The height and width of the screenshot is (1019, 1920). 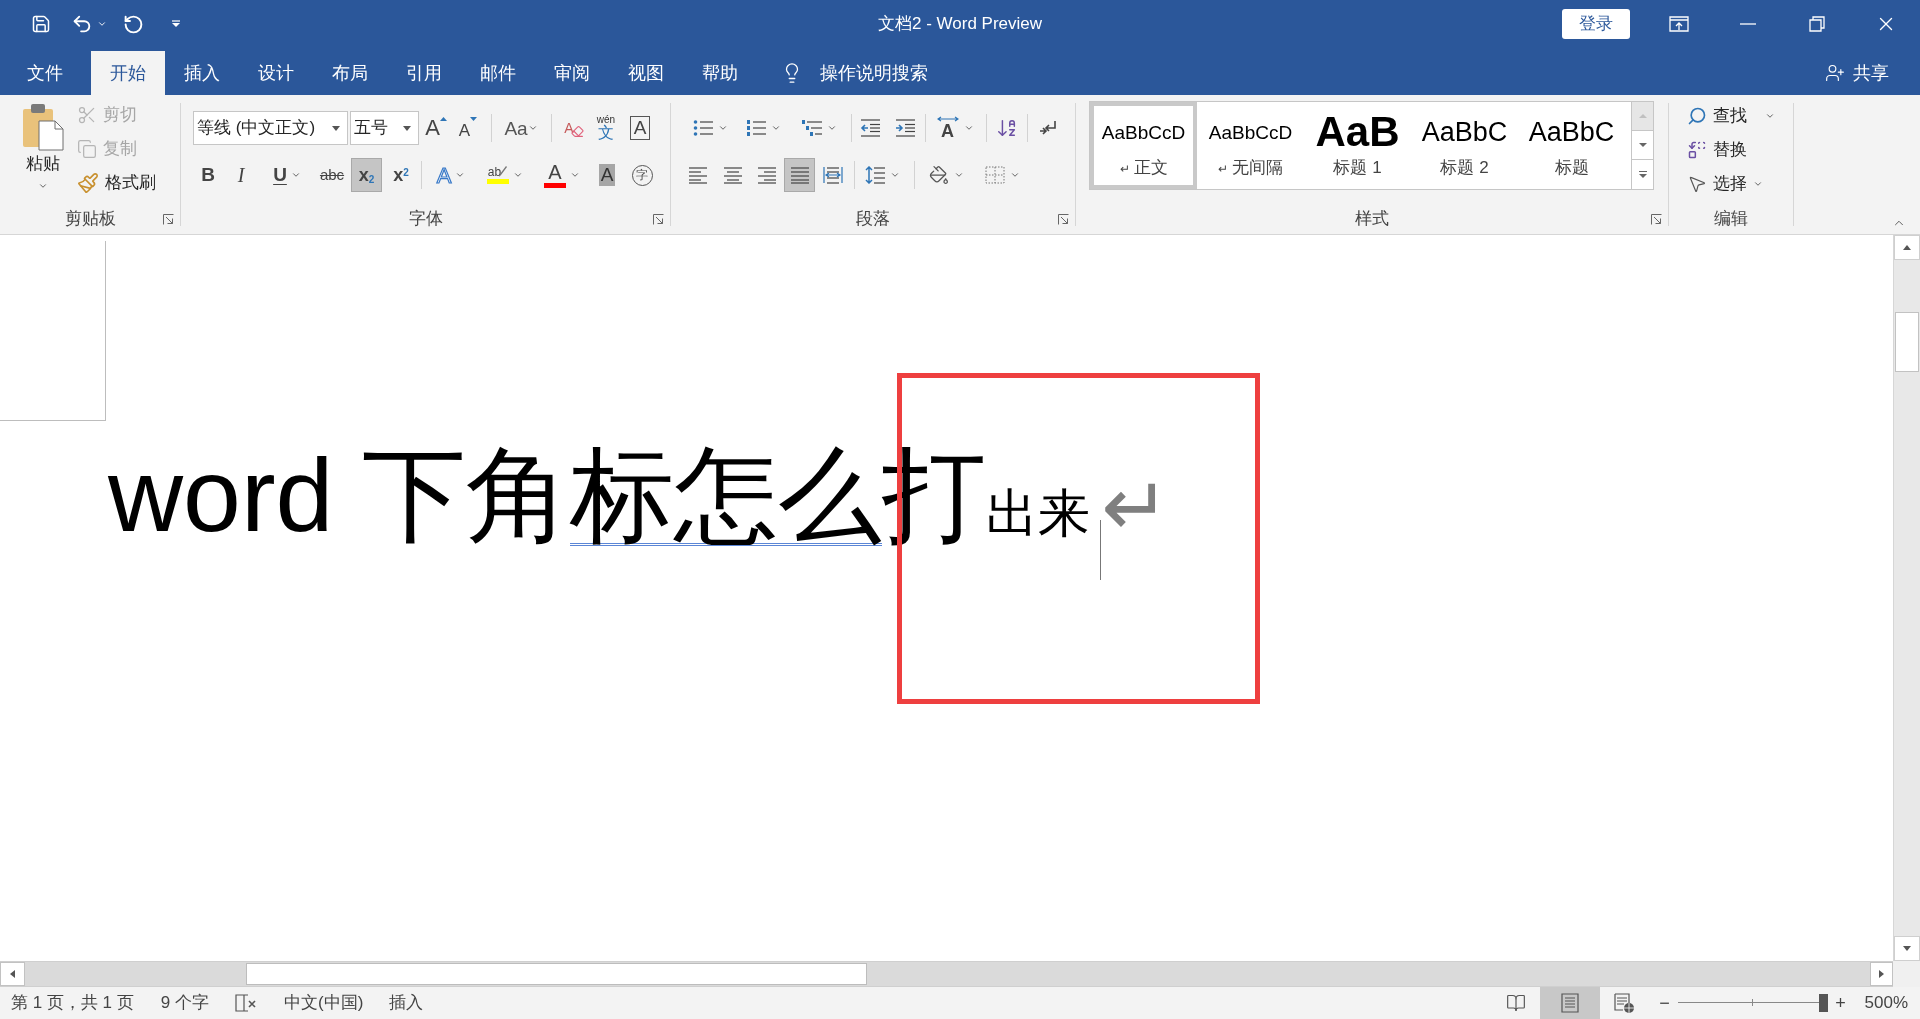 What do you see at coordinates (767, 175) in the screenshot?
I see `align-right-icon` at bounding box center [767, 175].